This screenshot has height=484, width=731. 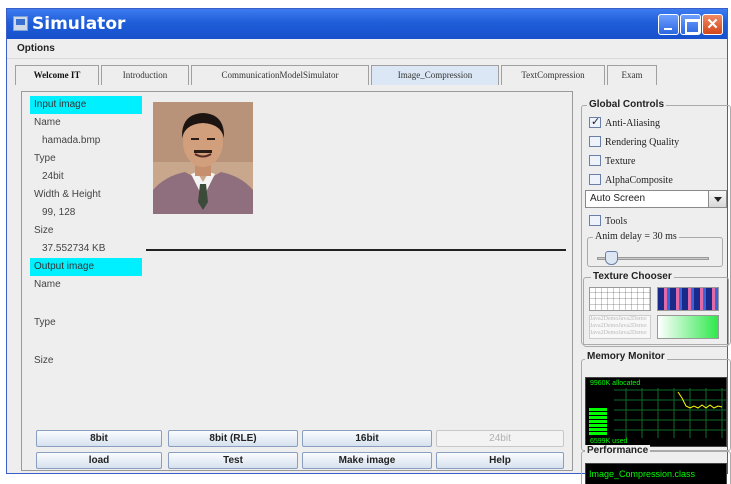 What do you see at coordinates (500, 438) in the screenshot?
I see `24bit-button: 24bit` at bounding box center [500, 438].